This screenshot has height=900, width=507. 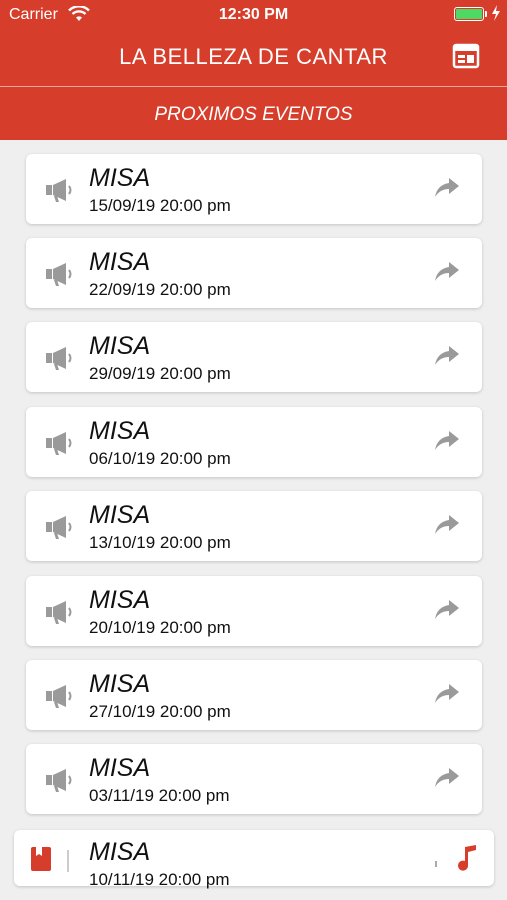 I want to click on battery-tip, so click(x=486, y=14).